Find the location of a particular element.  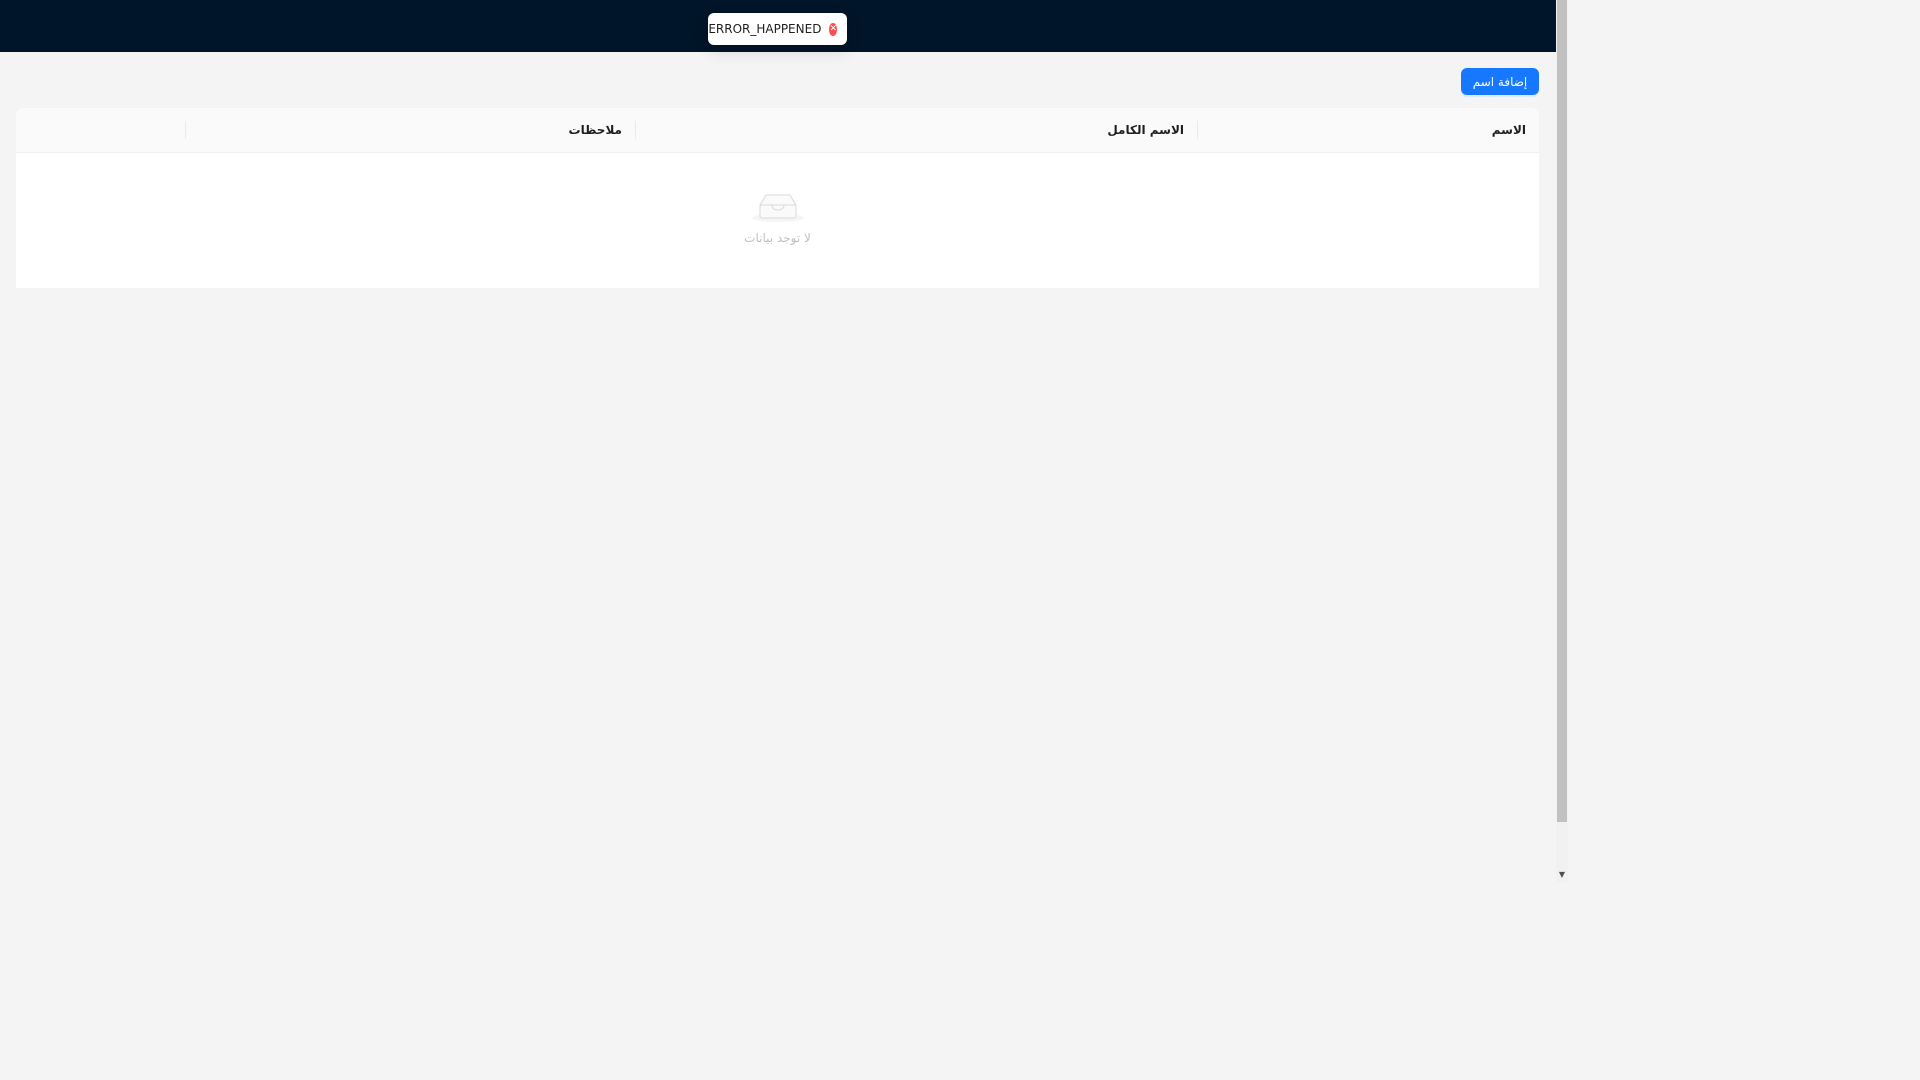

error-toast: ✕ ERROR_HAPPENED is located at coordinates (777, 29).